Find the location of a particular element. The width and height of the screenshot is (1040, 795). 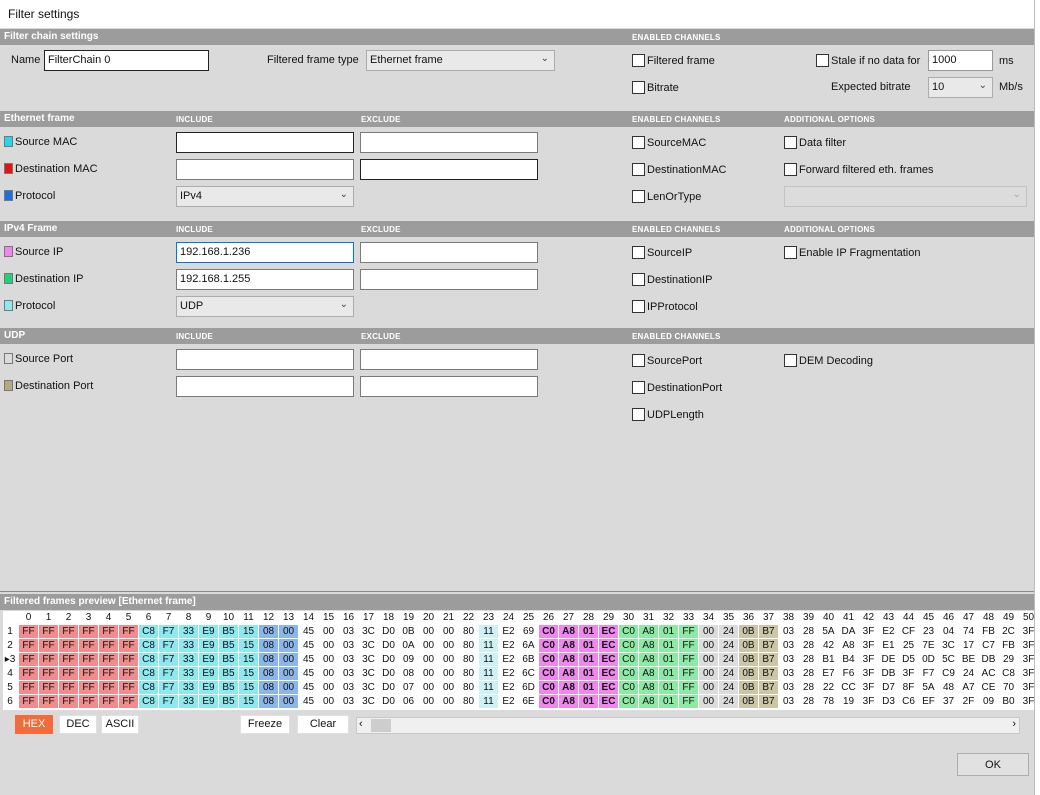

hex-byte-cell: 17 is located at coordinates (969, 646).